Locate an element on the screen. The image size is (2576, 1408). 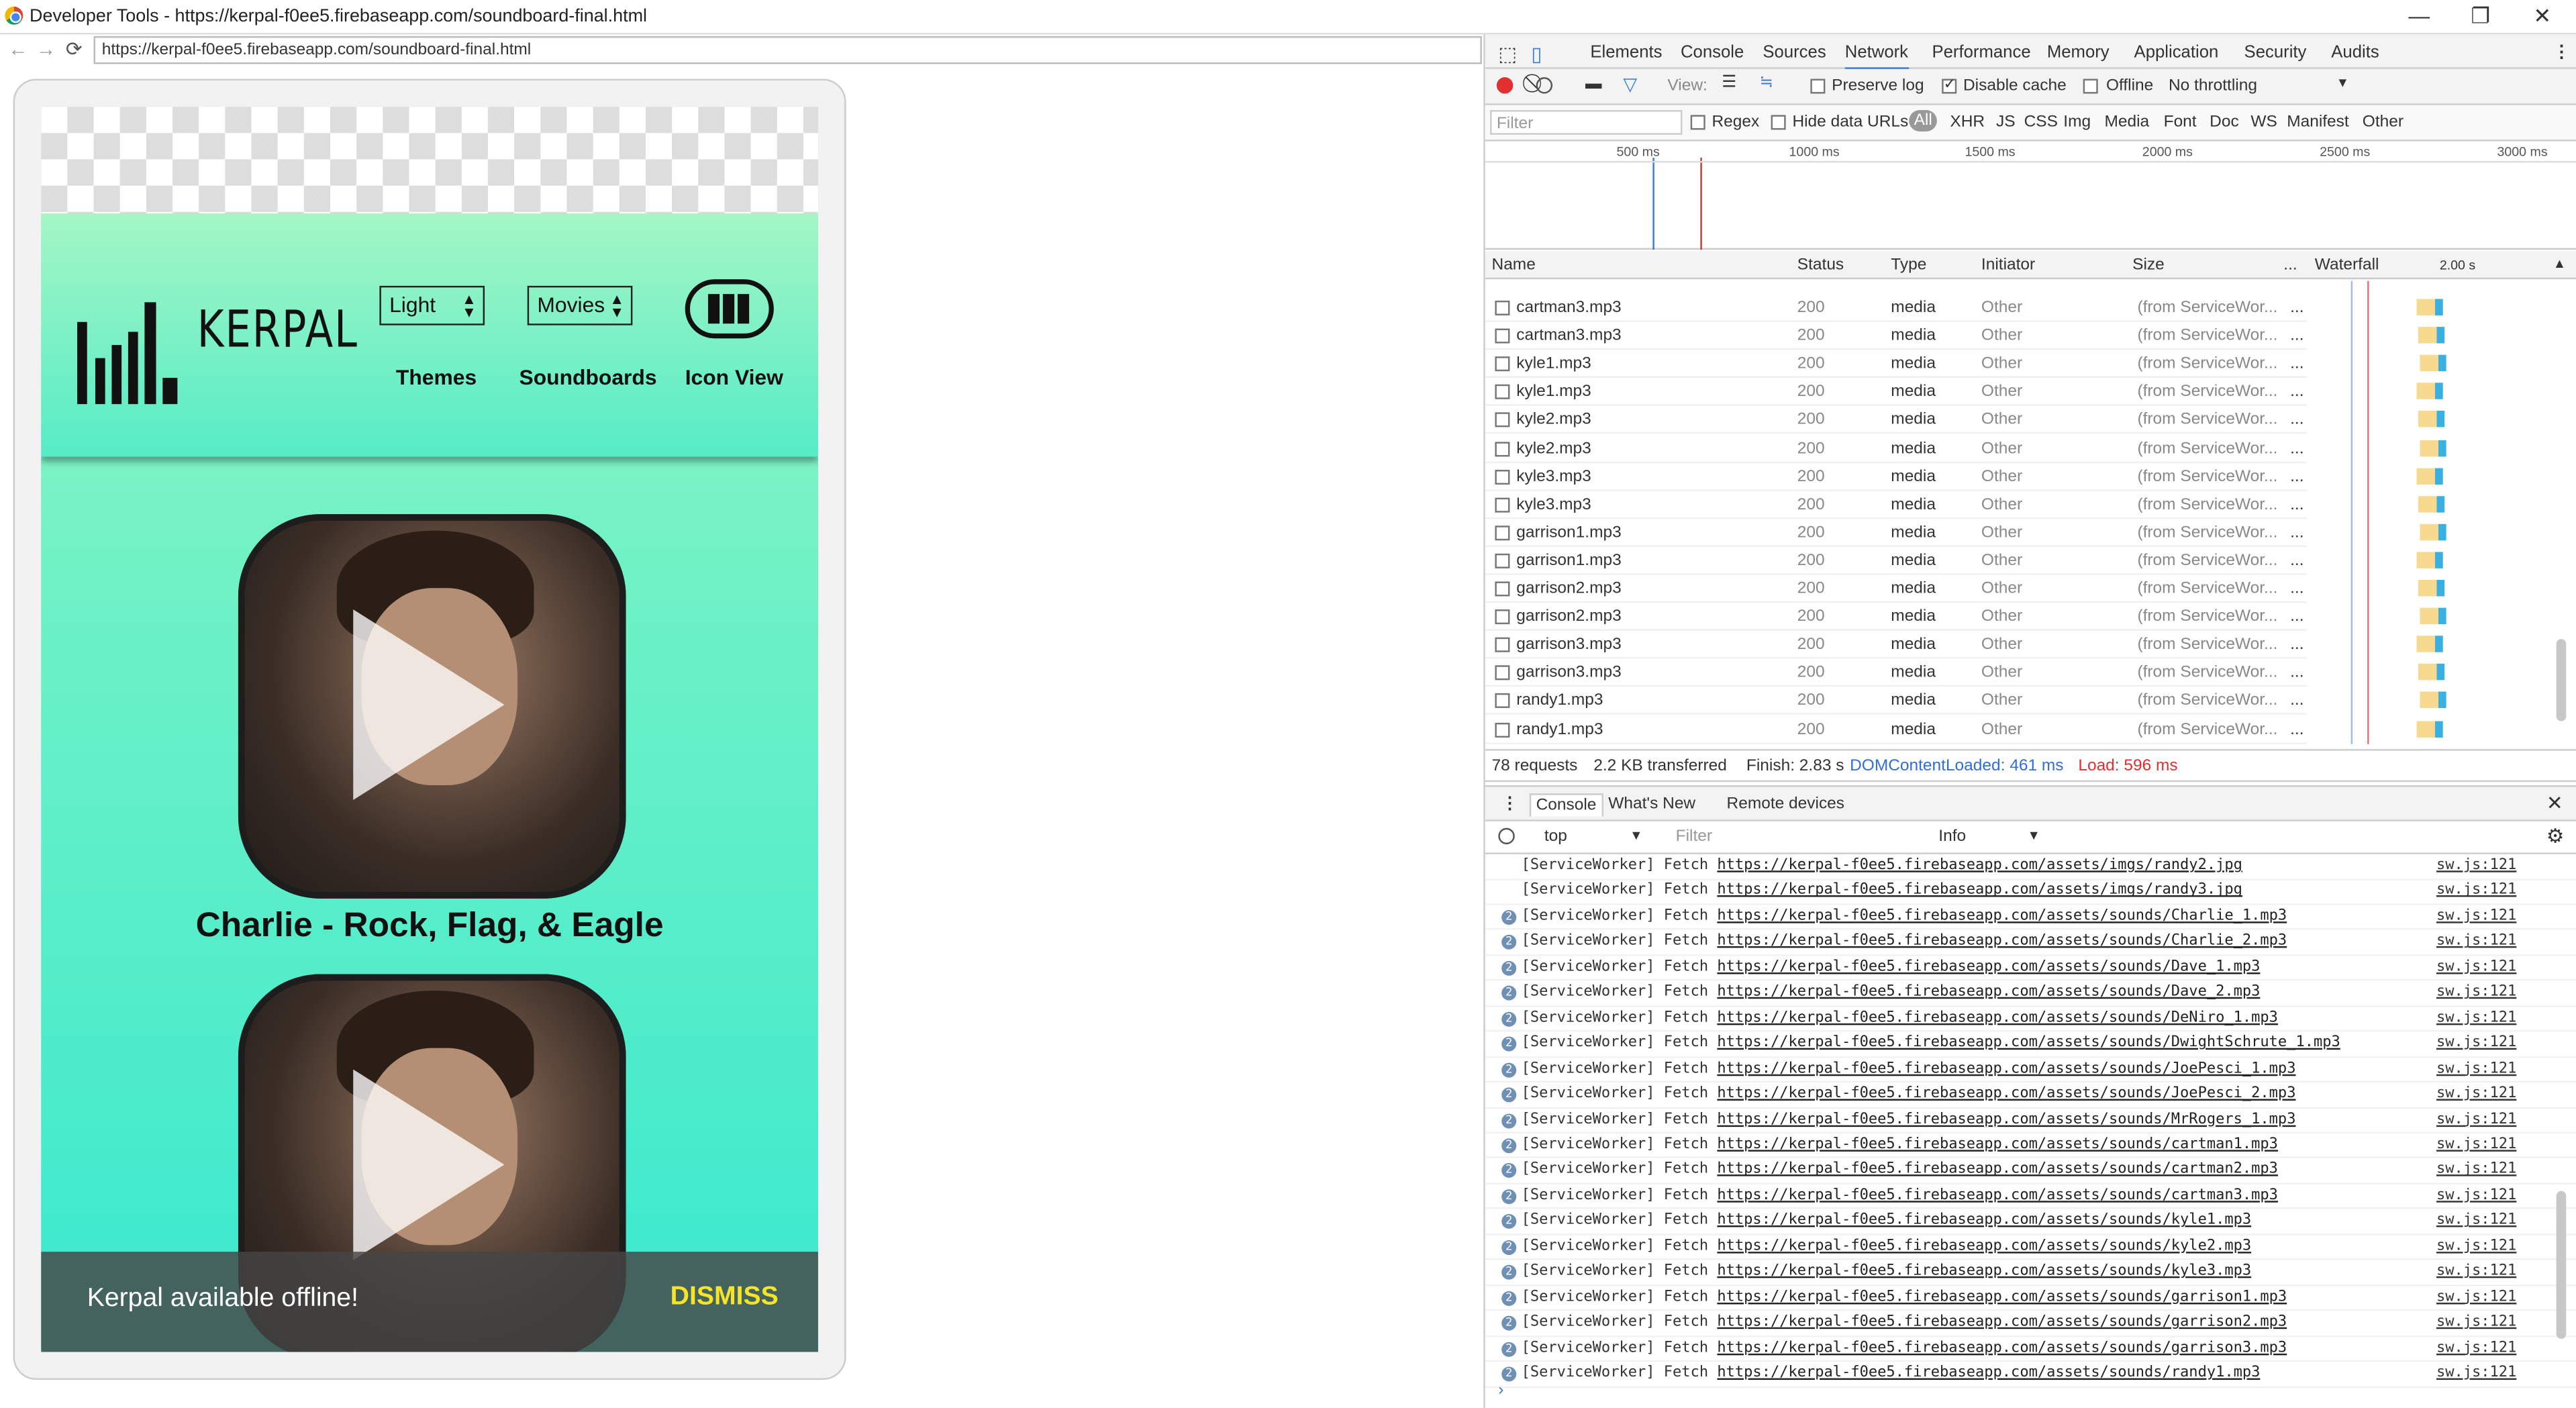
sound-card-play-button is located at coordinates (432, 706).